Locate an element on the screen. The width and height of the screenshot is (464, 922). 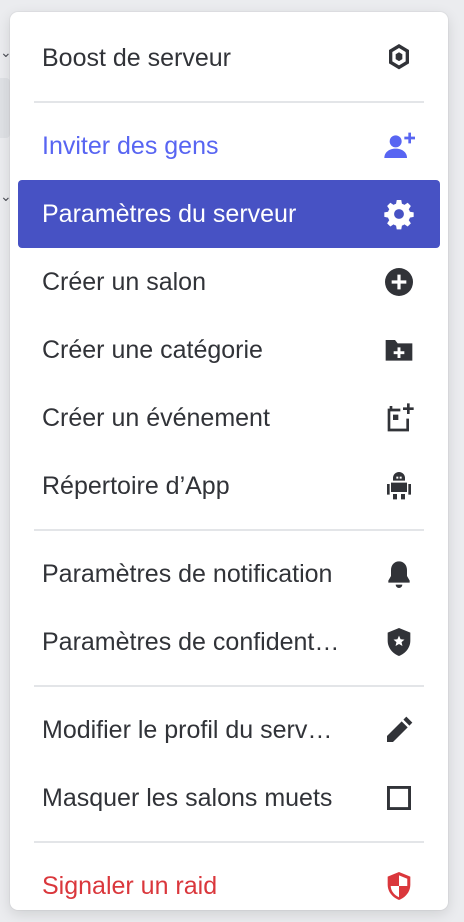
bell-icon is located at coordinates (399, 574).